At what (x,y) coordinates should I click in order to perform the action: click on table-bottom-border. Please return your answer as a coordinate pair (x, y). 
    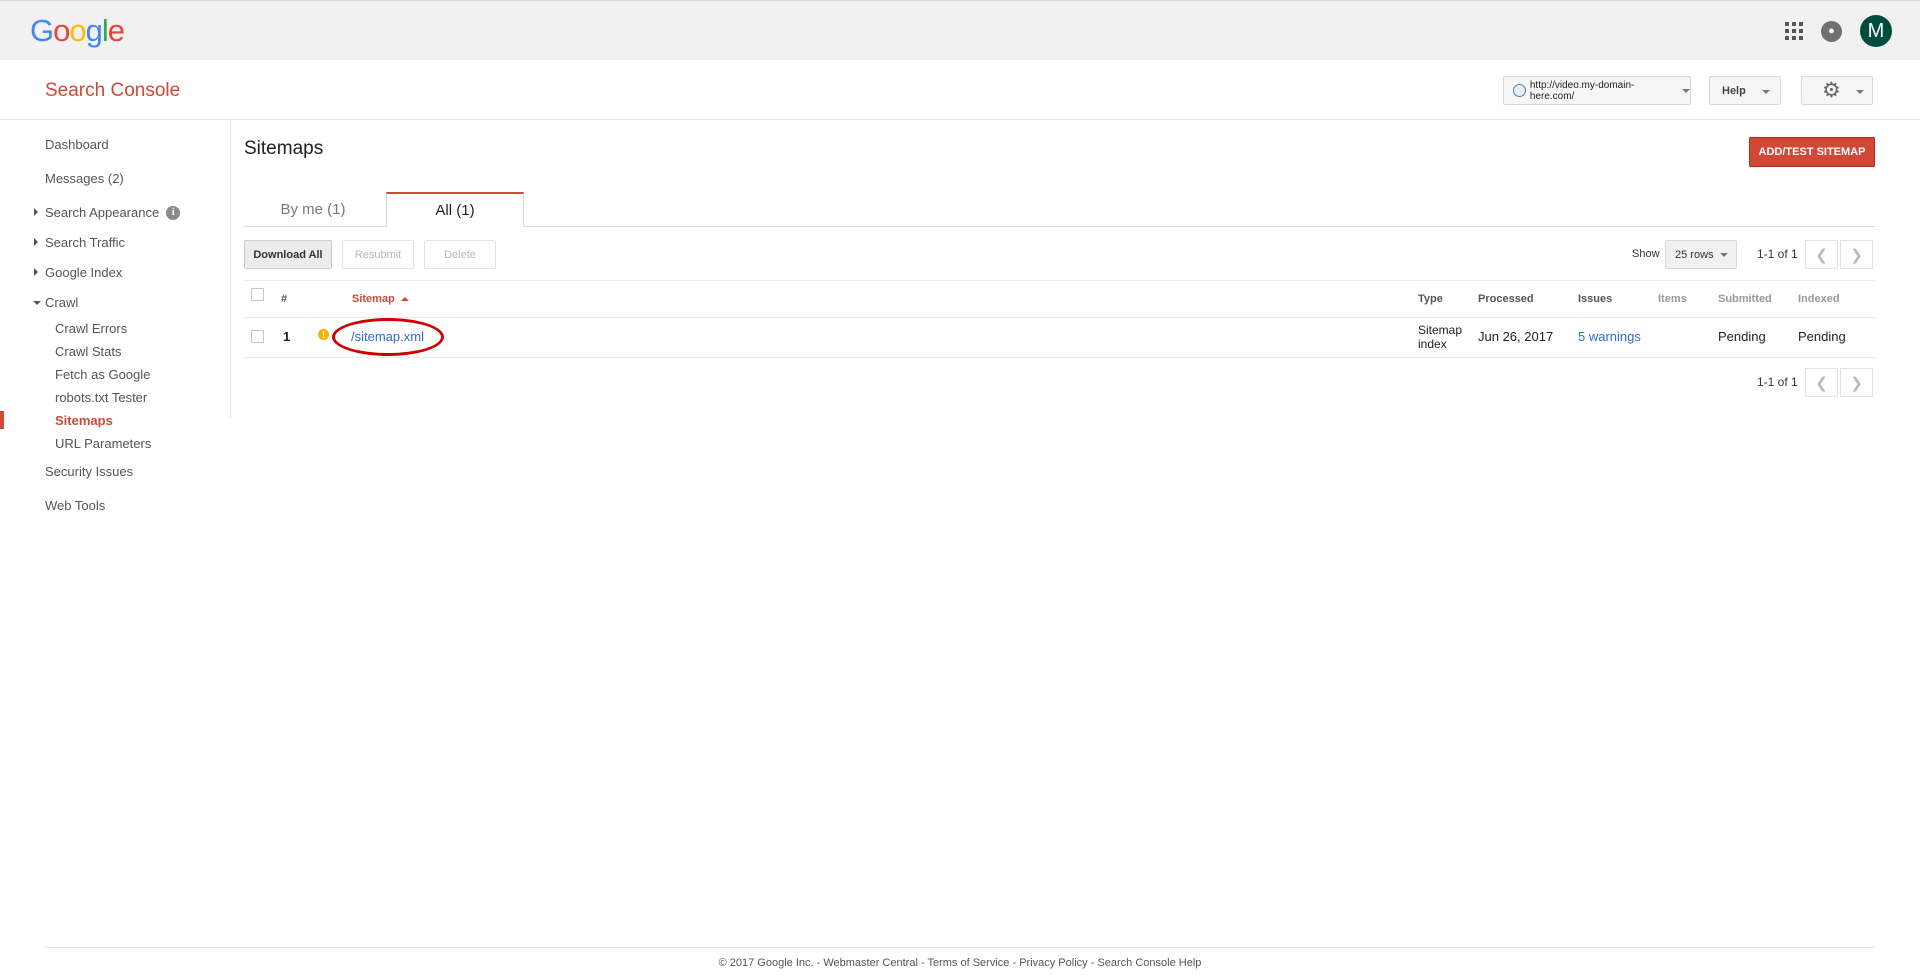
    Looking at the image, I should click on (1059, 357).